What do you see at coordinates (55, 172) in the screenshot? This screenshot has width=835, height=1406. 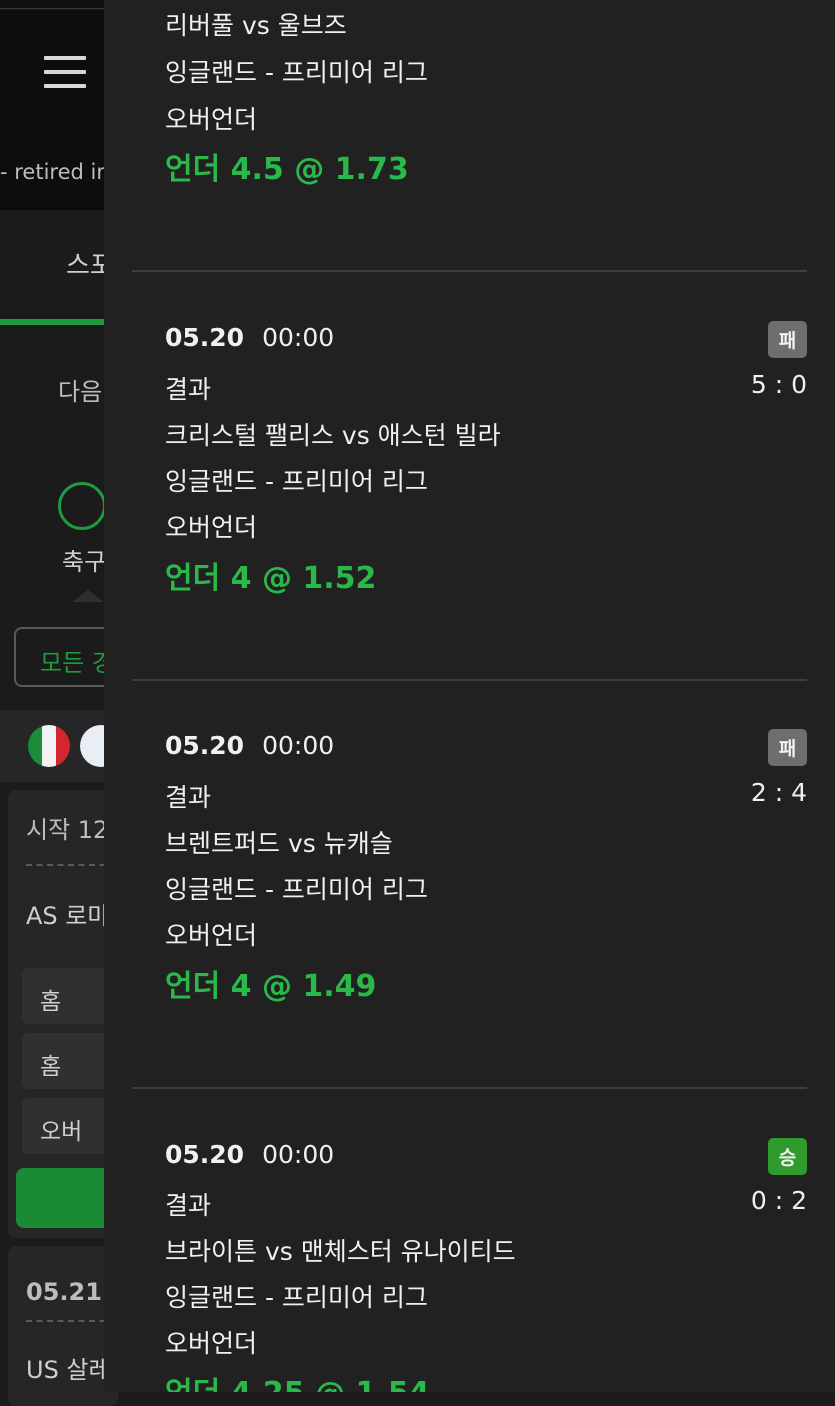 I see `ticker-text: - retired in` at bounding box center [55, 172].